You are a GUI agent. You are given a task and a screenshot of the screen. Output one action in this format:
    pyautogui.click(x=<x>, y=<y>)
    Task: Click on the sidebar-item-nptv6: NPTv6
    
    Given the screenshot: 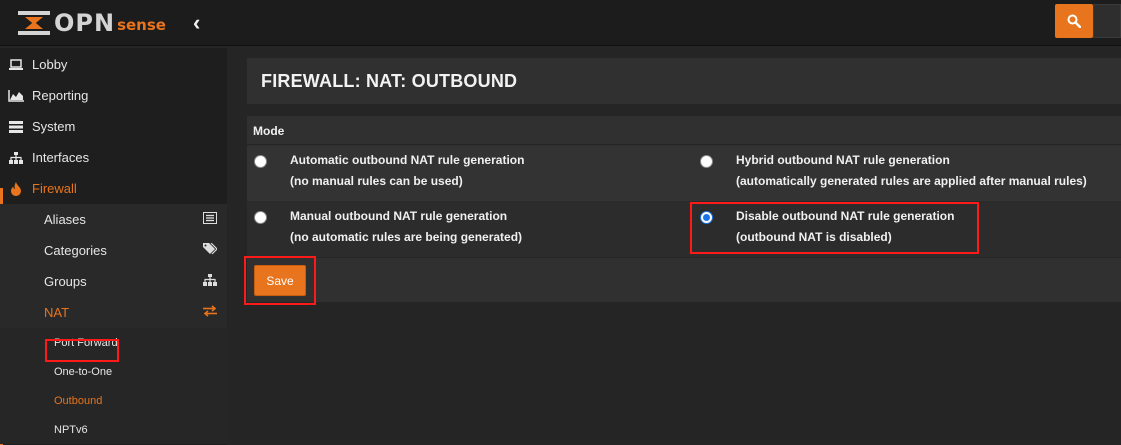 What is the action you would take?
    pyautogui.click(x=113, y=429)
    